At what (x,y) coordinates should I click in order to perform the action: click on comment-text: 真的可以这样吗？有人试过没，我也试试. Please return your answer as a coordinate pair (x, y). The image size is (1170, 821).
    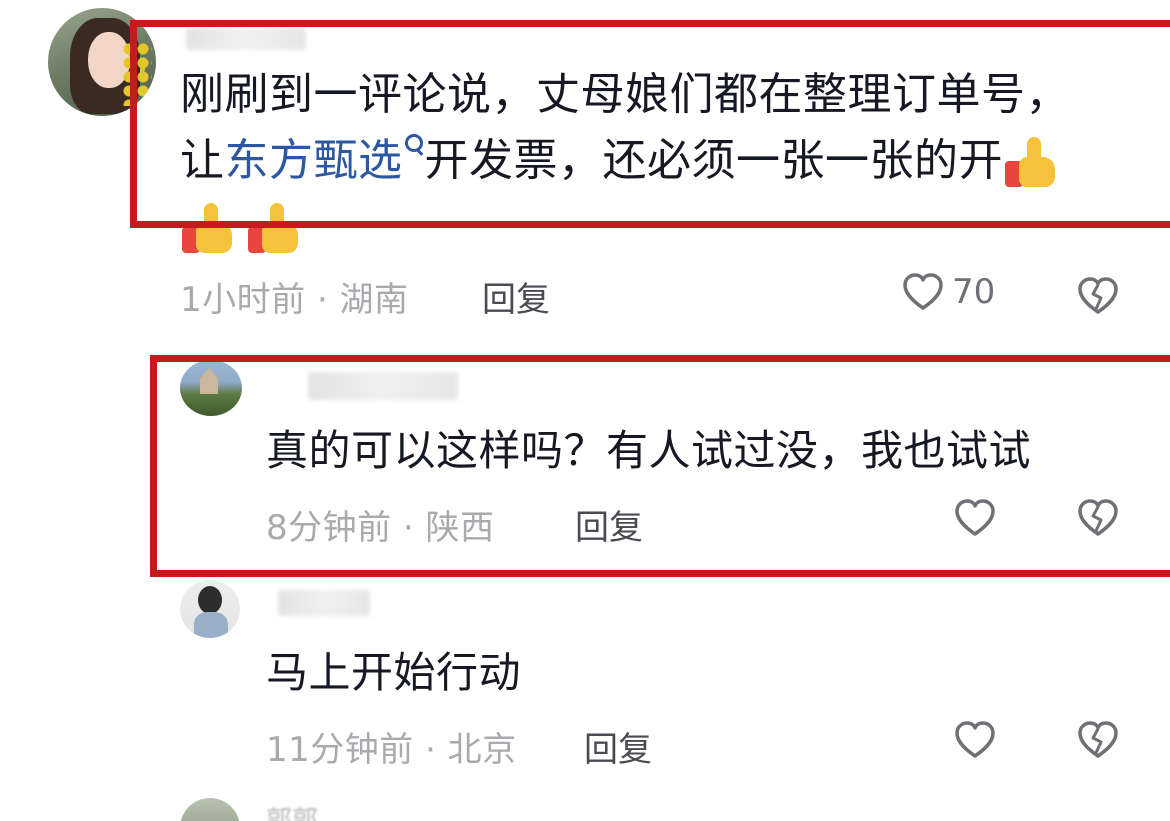
    Looking at the image, I should click on (649, 450).